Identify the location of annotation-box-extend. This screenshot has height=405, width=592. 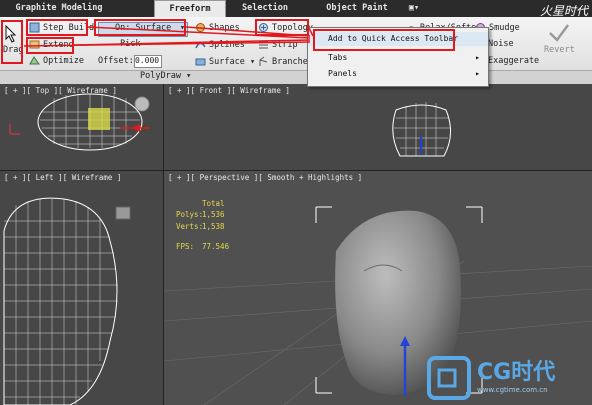
(50, 45).